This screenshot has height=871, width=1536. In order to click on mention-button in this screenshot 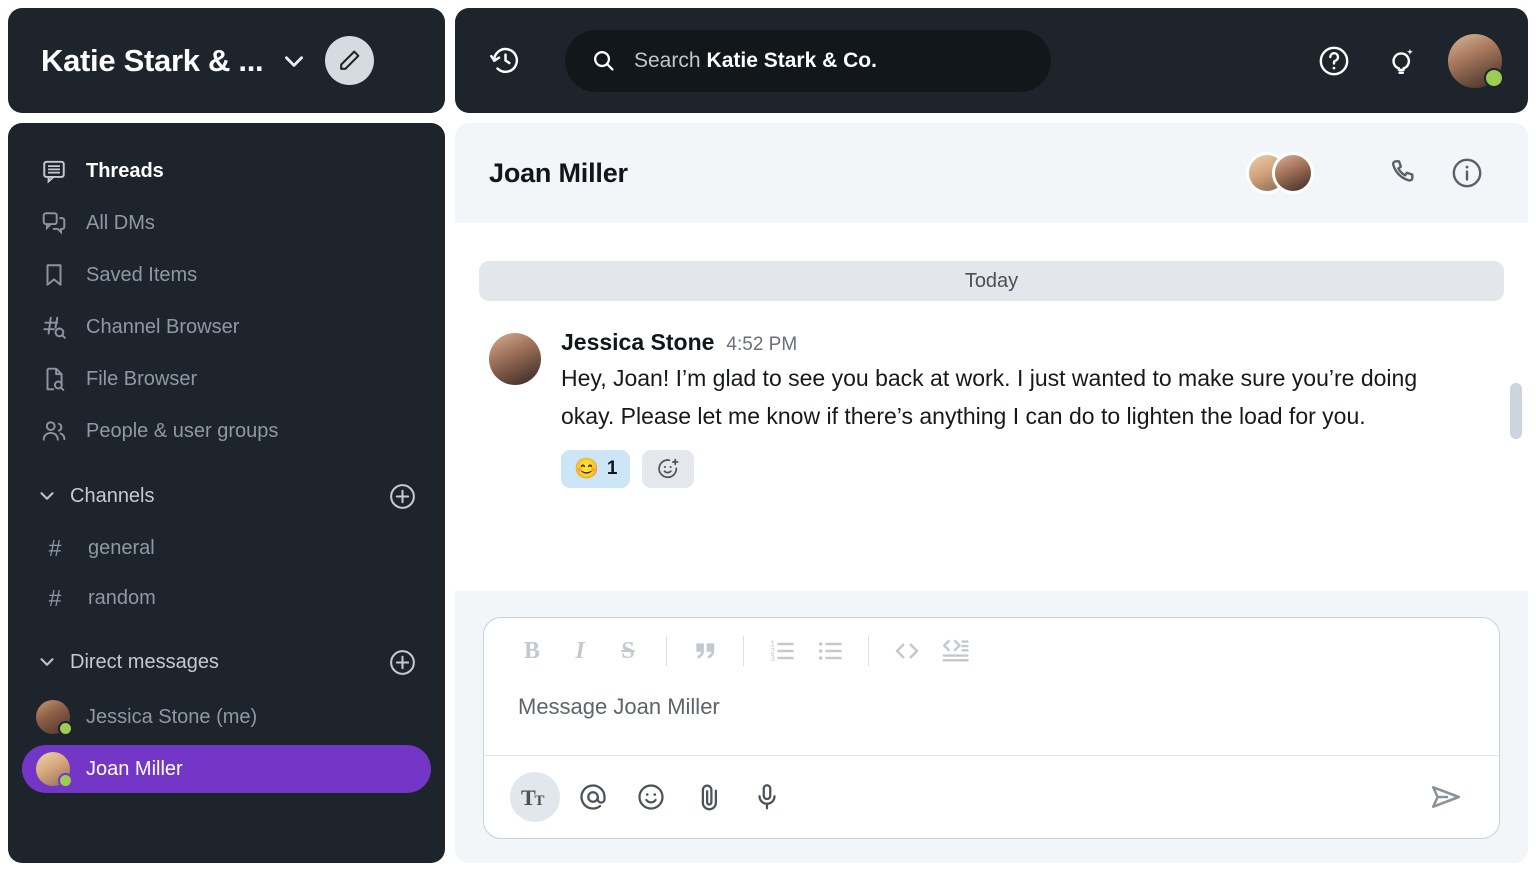, I will do `click(593, 797)`.